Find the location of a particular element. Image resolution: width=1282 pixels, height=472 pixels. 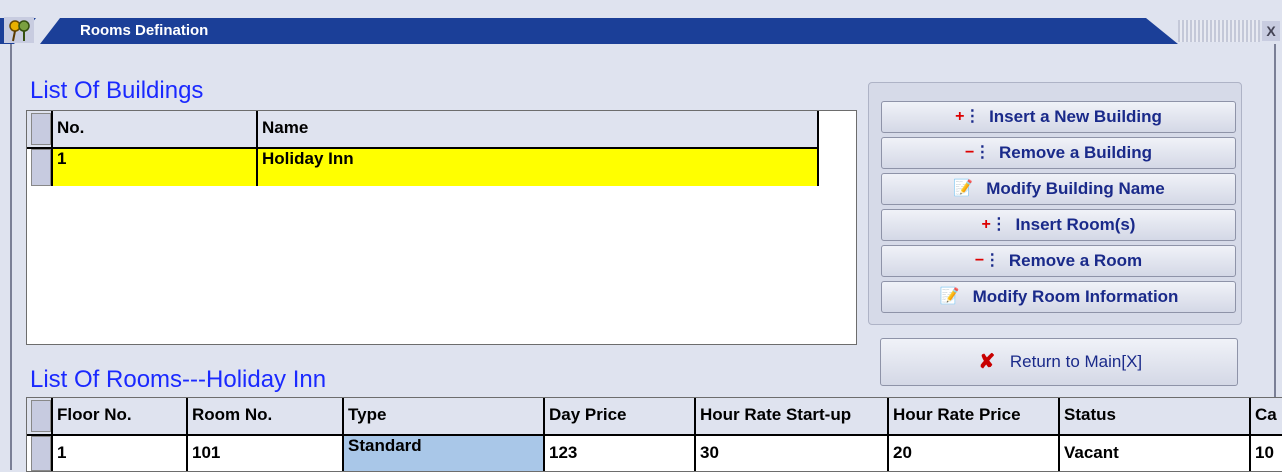

column-header-no: No. is located at coordinates (154, 129).